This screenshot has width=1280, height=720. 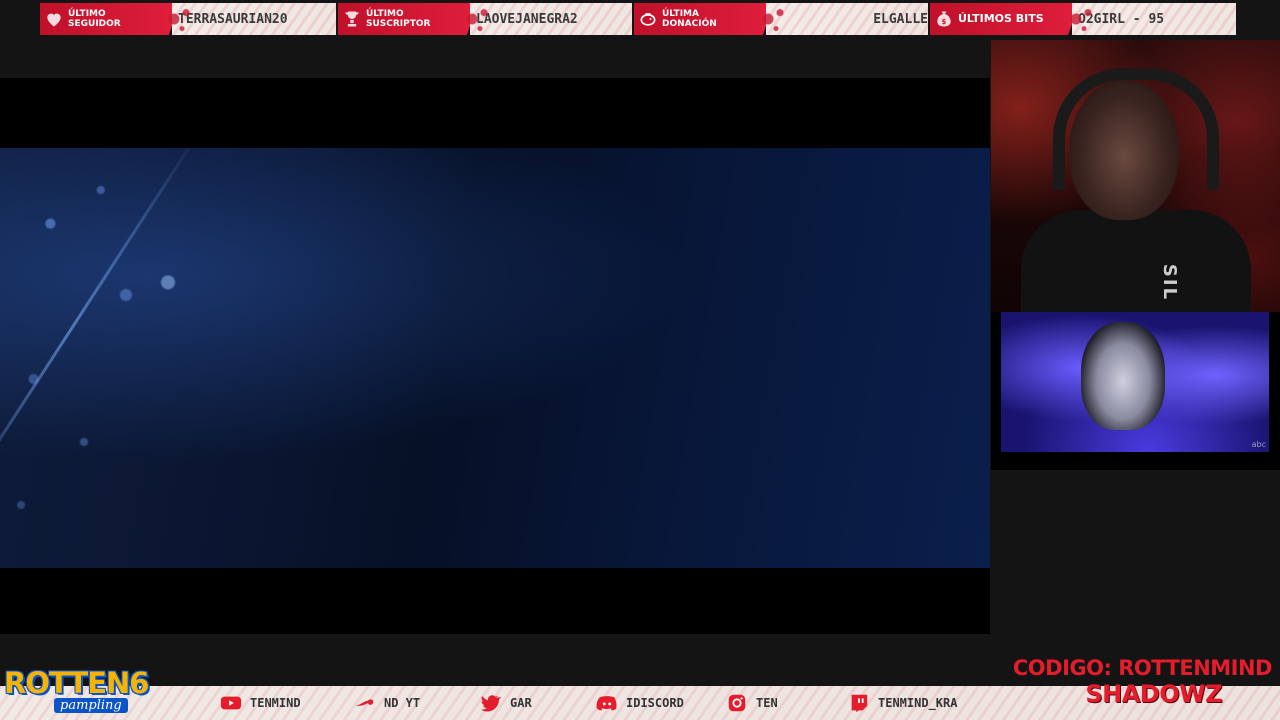 What do you see at coordinates (352, 19) in the screenshot?
I see `trophy-icon` at bounding box center [352, 19].